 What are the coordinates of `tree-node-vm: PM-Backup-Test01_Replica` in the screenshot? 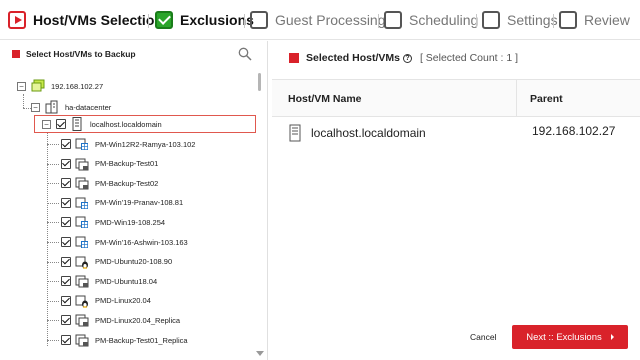 It's located at (124, 340).